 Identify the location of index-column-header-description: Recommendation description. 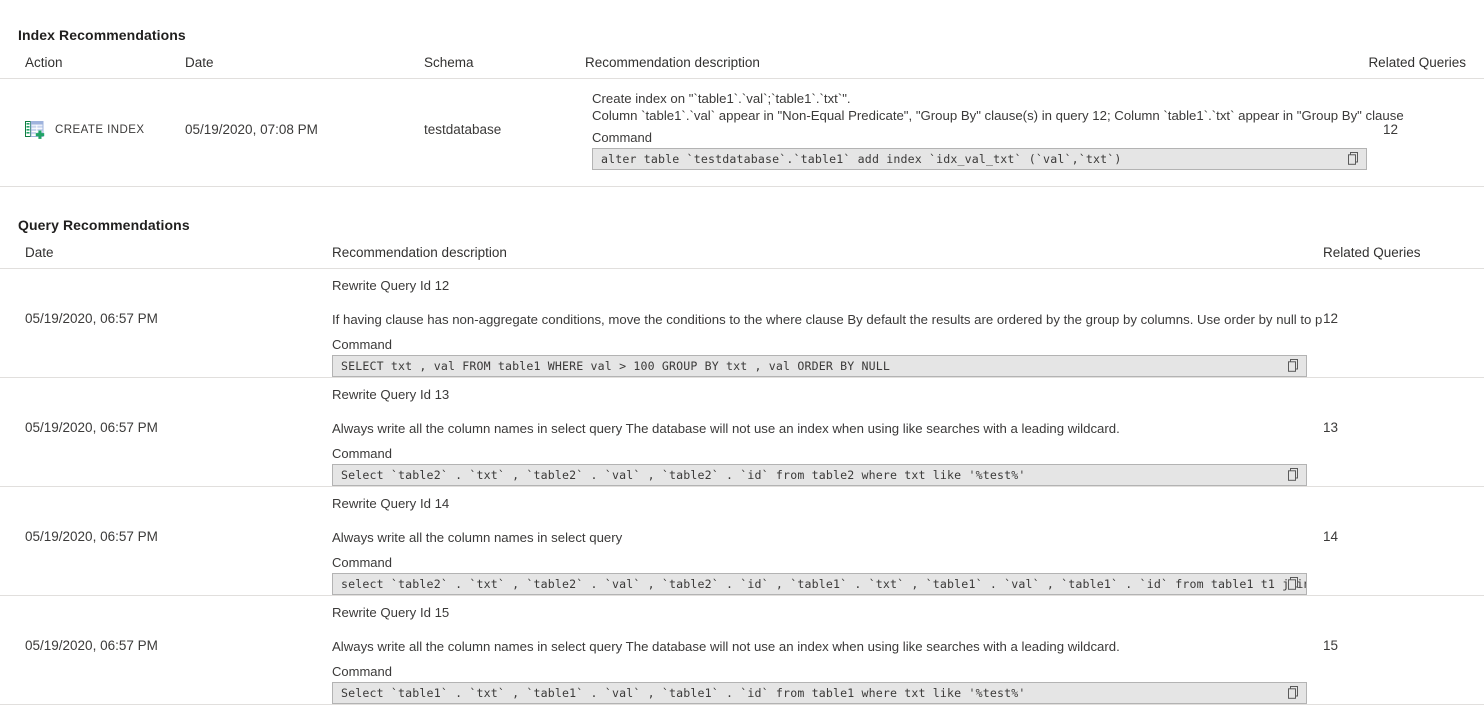
(672, 62).